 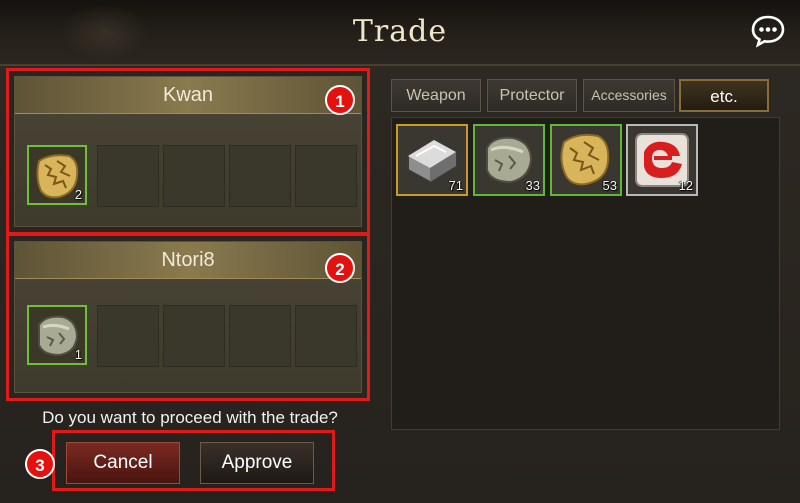 I want to click on trade-panel-inner: Kwan 2, so click(x=188, y=151).